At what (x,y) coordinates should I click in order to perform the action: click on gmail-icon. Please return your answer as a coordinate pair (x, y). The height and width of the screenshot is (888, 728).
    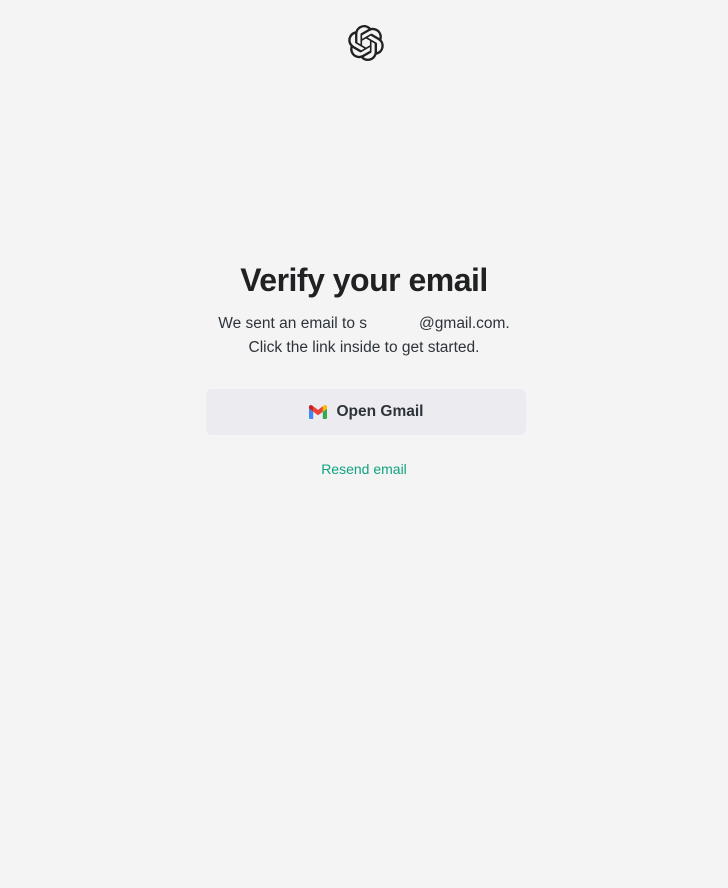
    Looking at the image, I should click on (317, 412).